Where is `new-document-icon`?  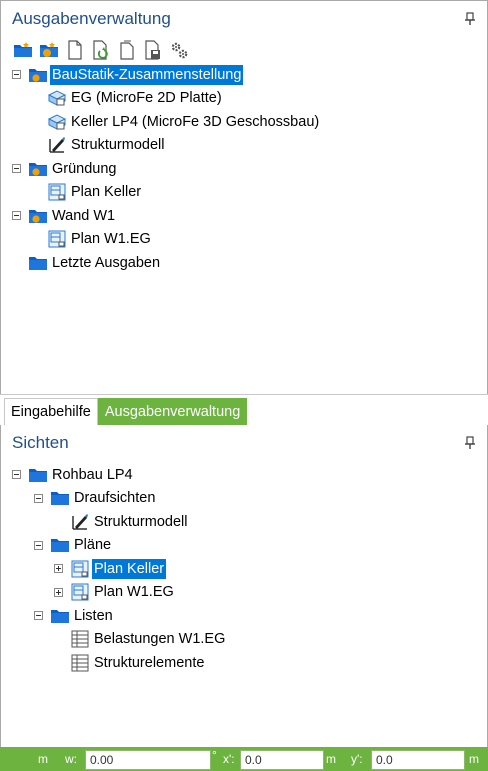
new-document-icon is located at coordinates (75, 50).